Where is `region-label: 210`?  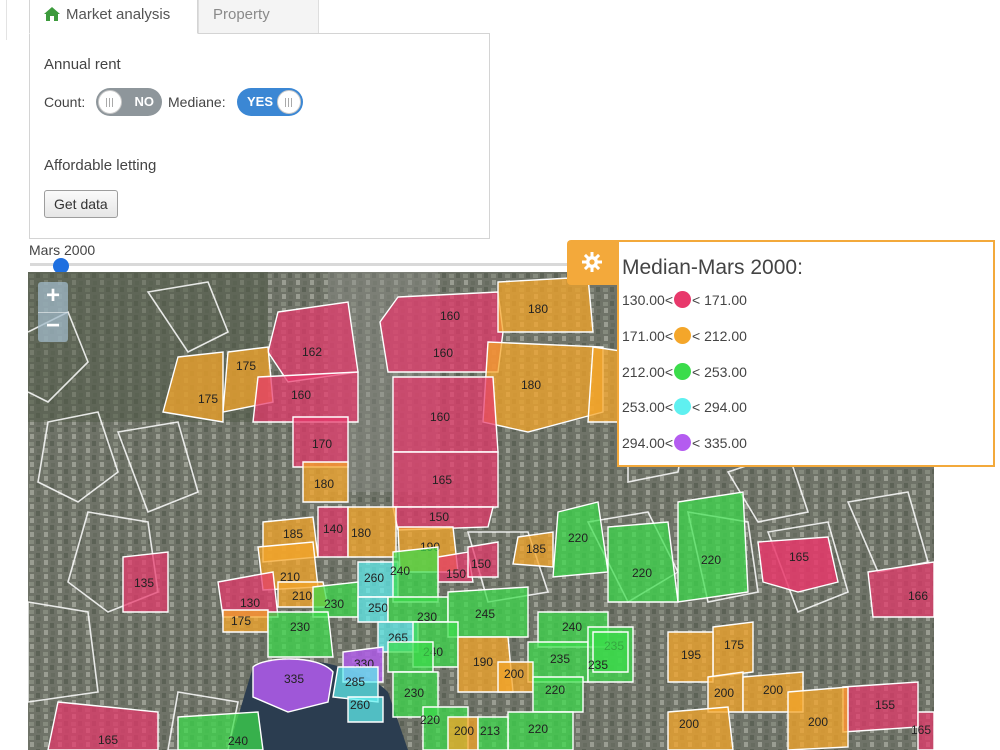 region-label: 210 is located at coordinates (302, 596).